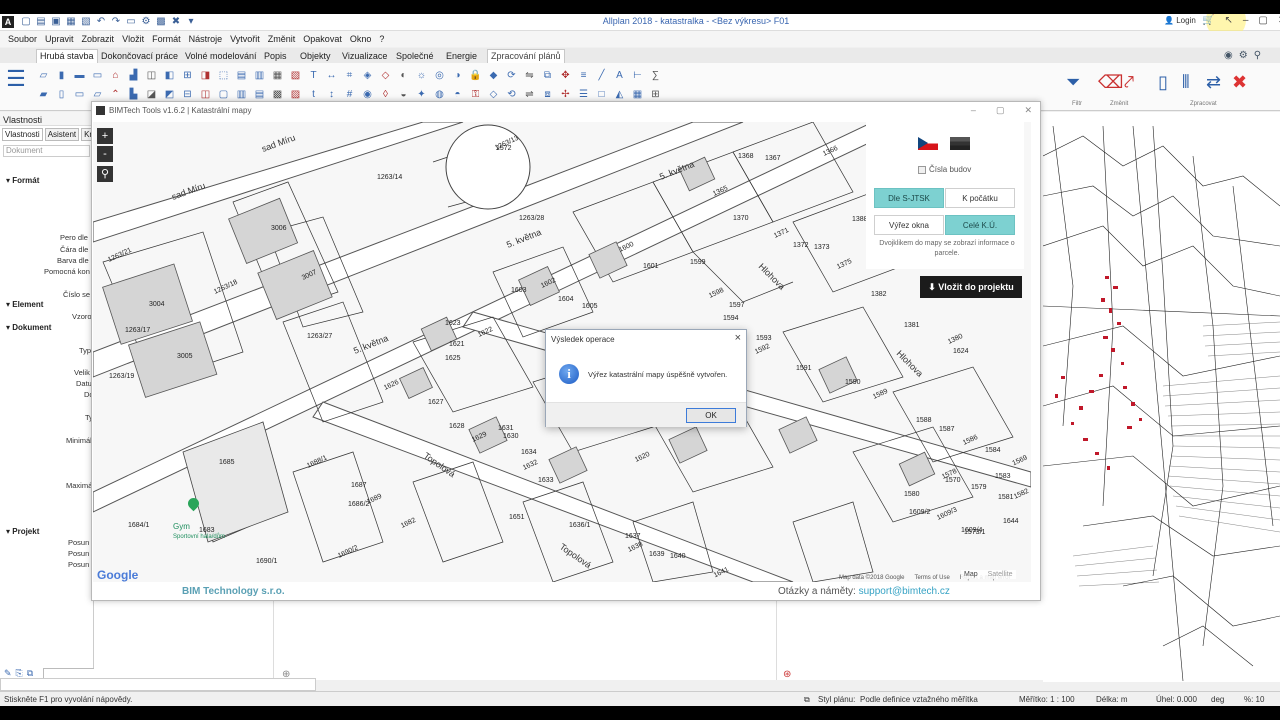 This screenshot has width=1280, height=720. Describe the element at coordinates (619, 94) in the screenshot. I see `fill-icon: ◭` at that location.